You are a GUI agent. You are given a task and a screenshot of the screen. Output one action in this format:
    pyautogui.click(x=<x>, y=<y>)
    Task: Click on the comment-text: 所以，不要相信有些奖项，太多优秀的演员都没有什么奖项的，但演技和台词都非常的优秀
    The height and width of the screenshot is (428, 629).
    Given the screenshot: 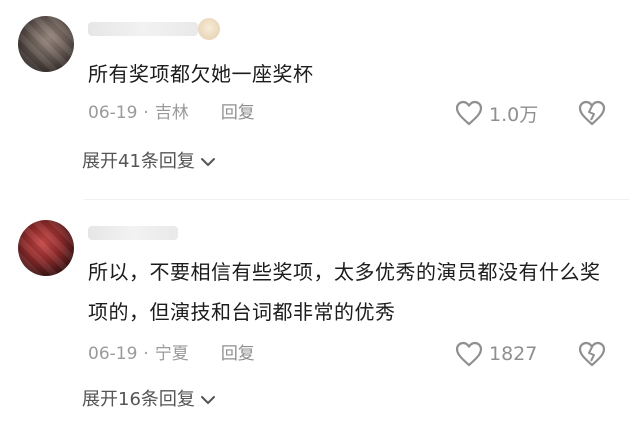 What is the action you would take?
    pyautogui.click(x=344, y=292)
    